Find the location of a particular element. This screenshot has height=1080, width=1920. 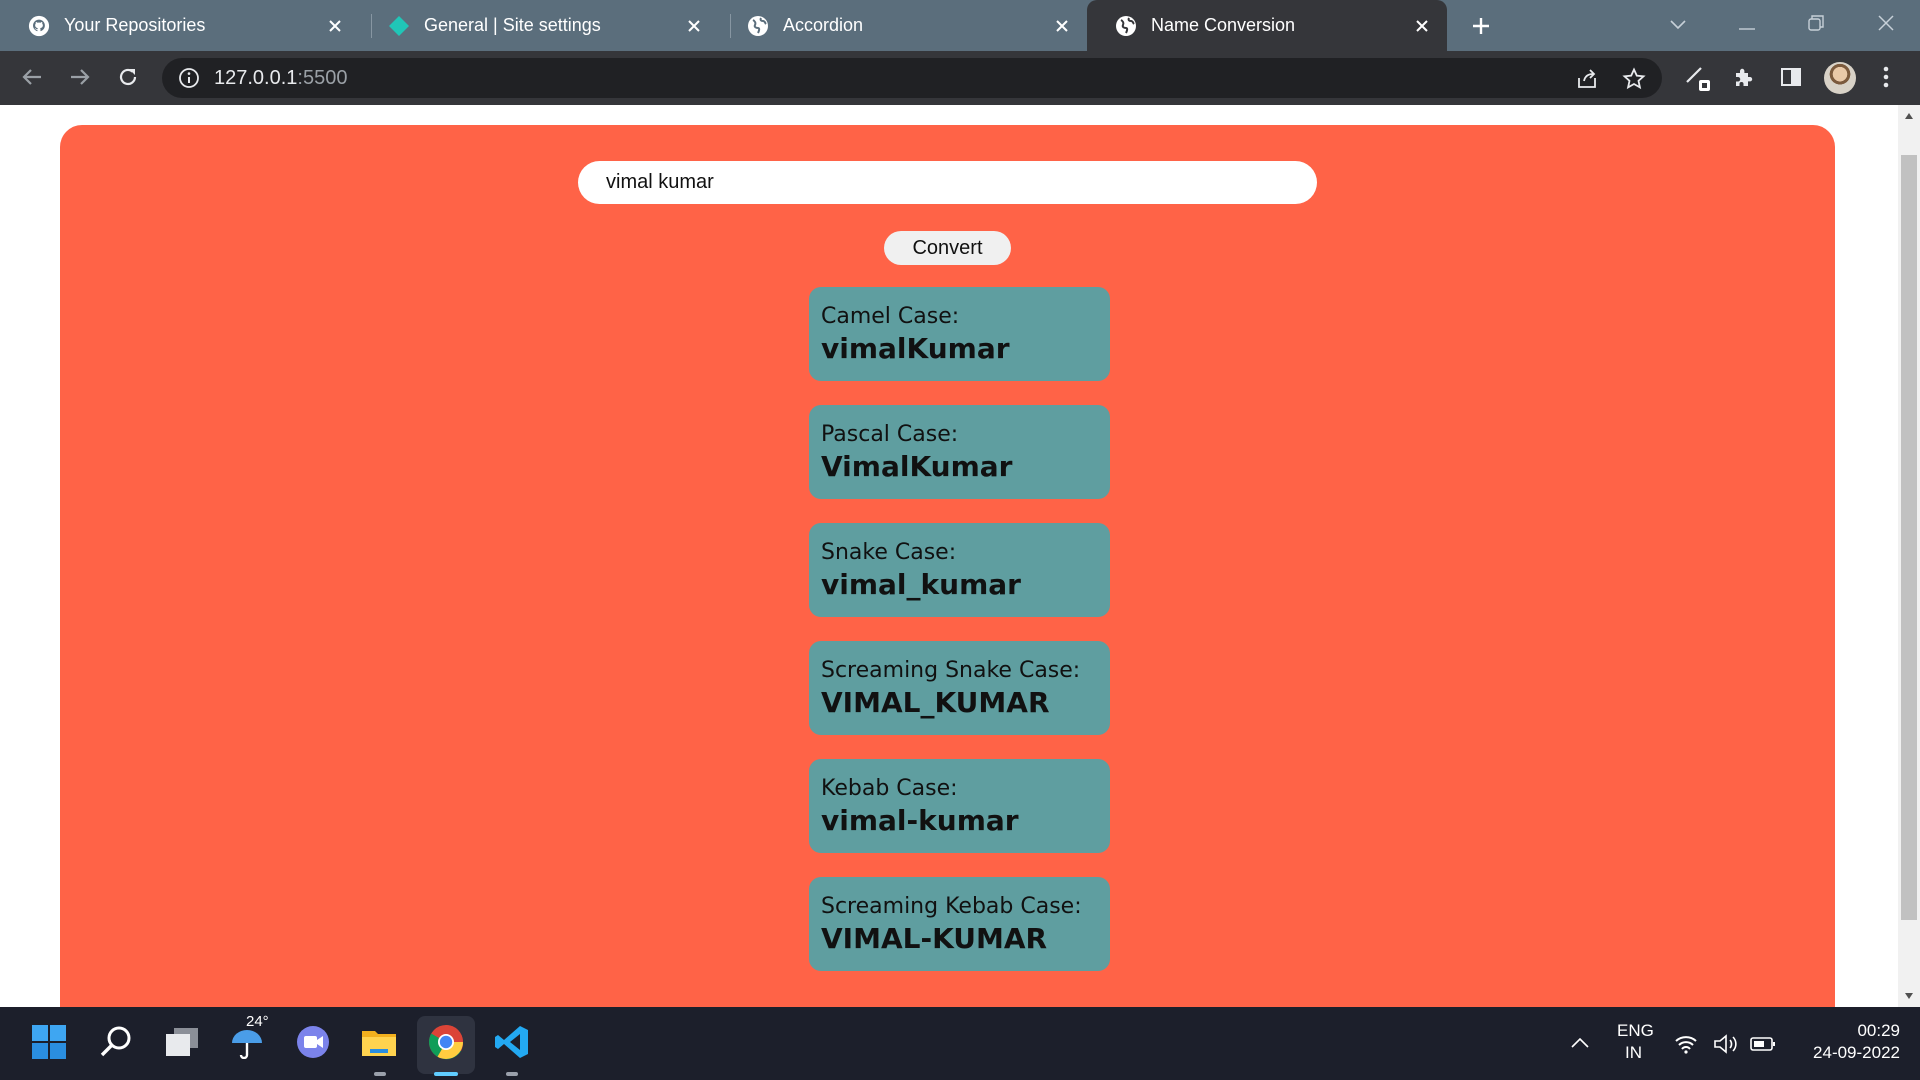

close-window-button is located at coordinates (1886, 25).